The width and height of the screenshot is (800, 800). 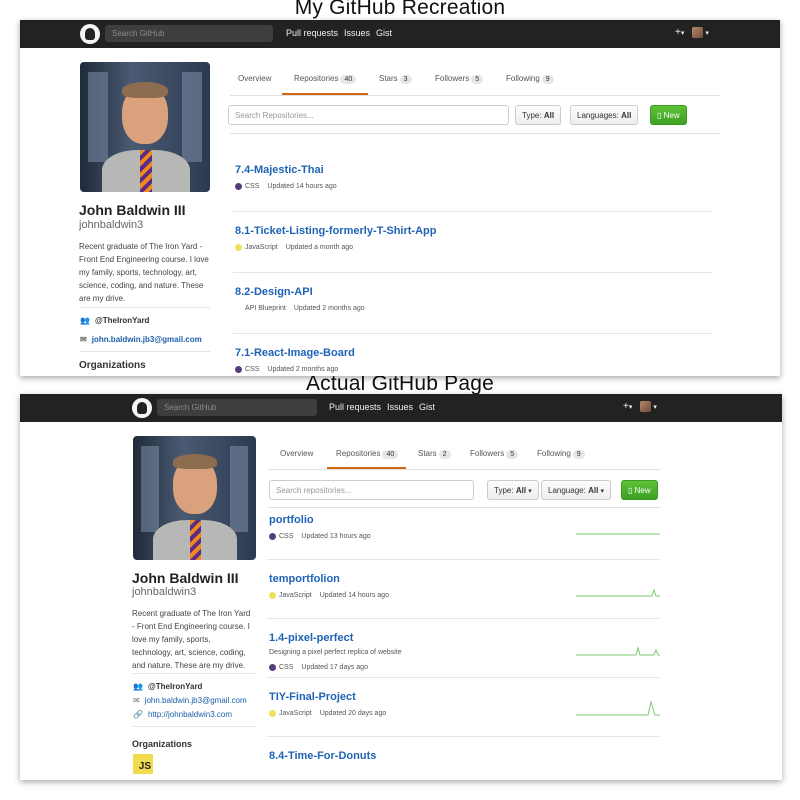 I want to click on profile-website: 🔗 http://johnbaldwin3.com, so click(x=182, y=714).